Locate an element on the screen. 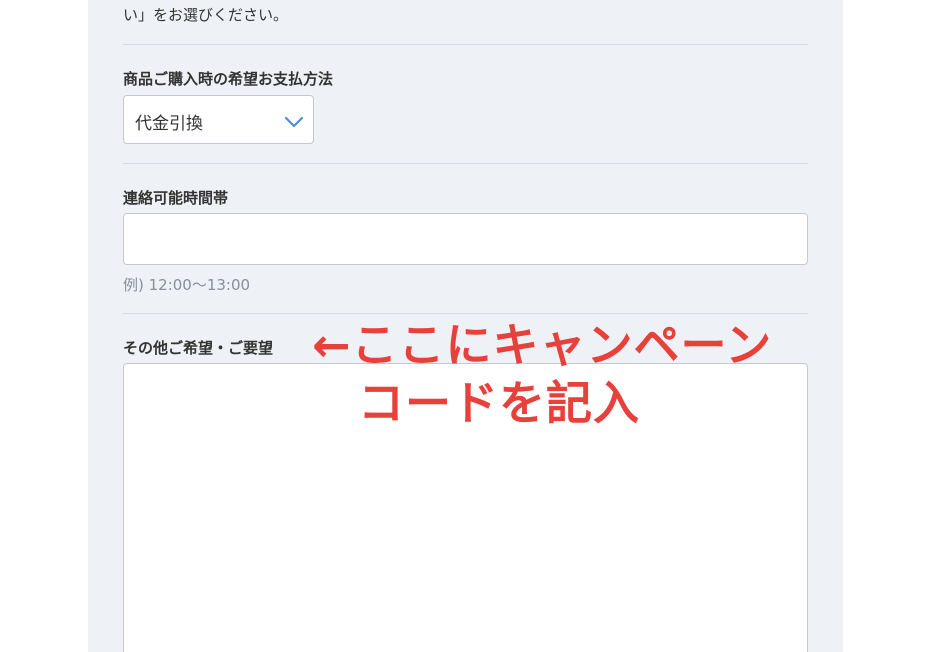  requests-label: その他ご希望・ご要望 is located at coordinates (198, 348).